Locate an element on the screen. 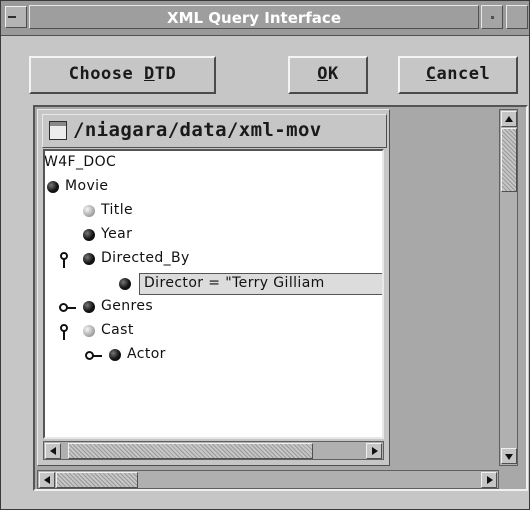  tree-node-label: Year is located at coordinates (117, 234).